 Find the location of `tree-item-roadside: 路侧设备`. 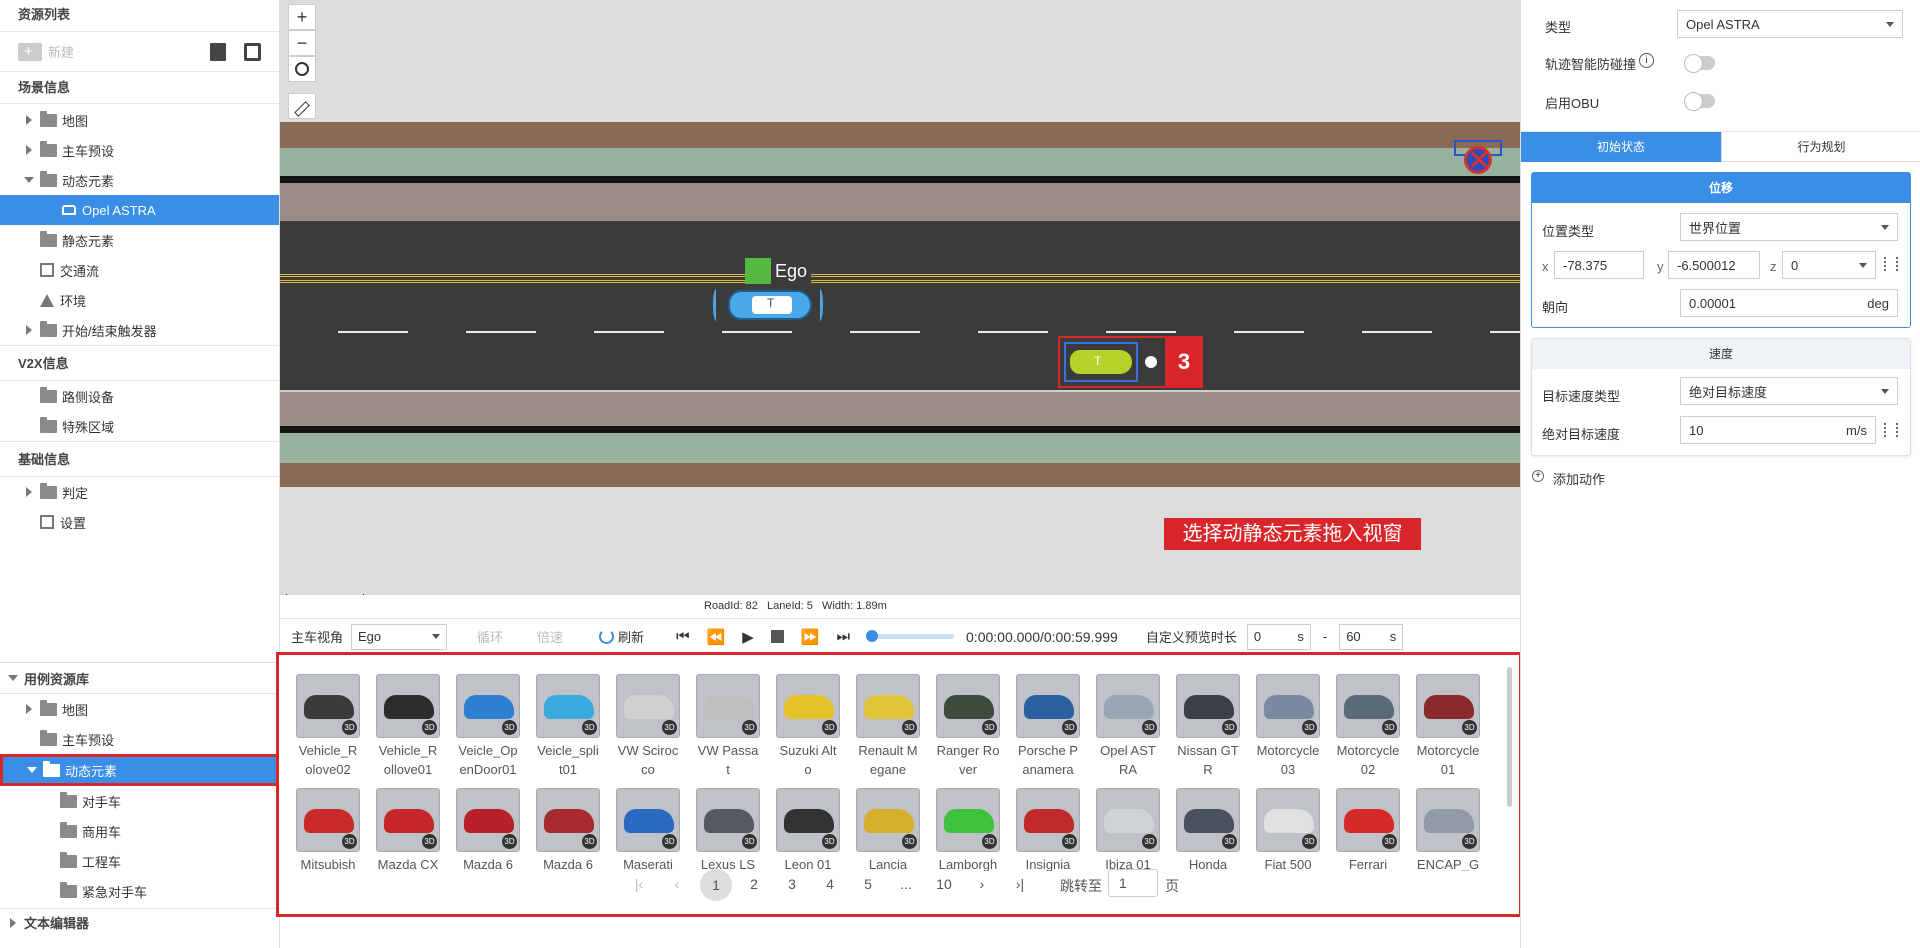

tree-item-roadside: 路侧设备 is located at coordinates (139, 396).